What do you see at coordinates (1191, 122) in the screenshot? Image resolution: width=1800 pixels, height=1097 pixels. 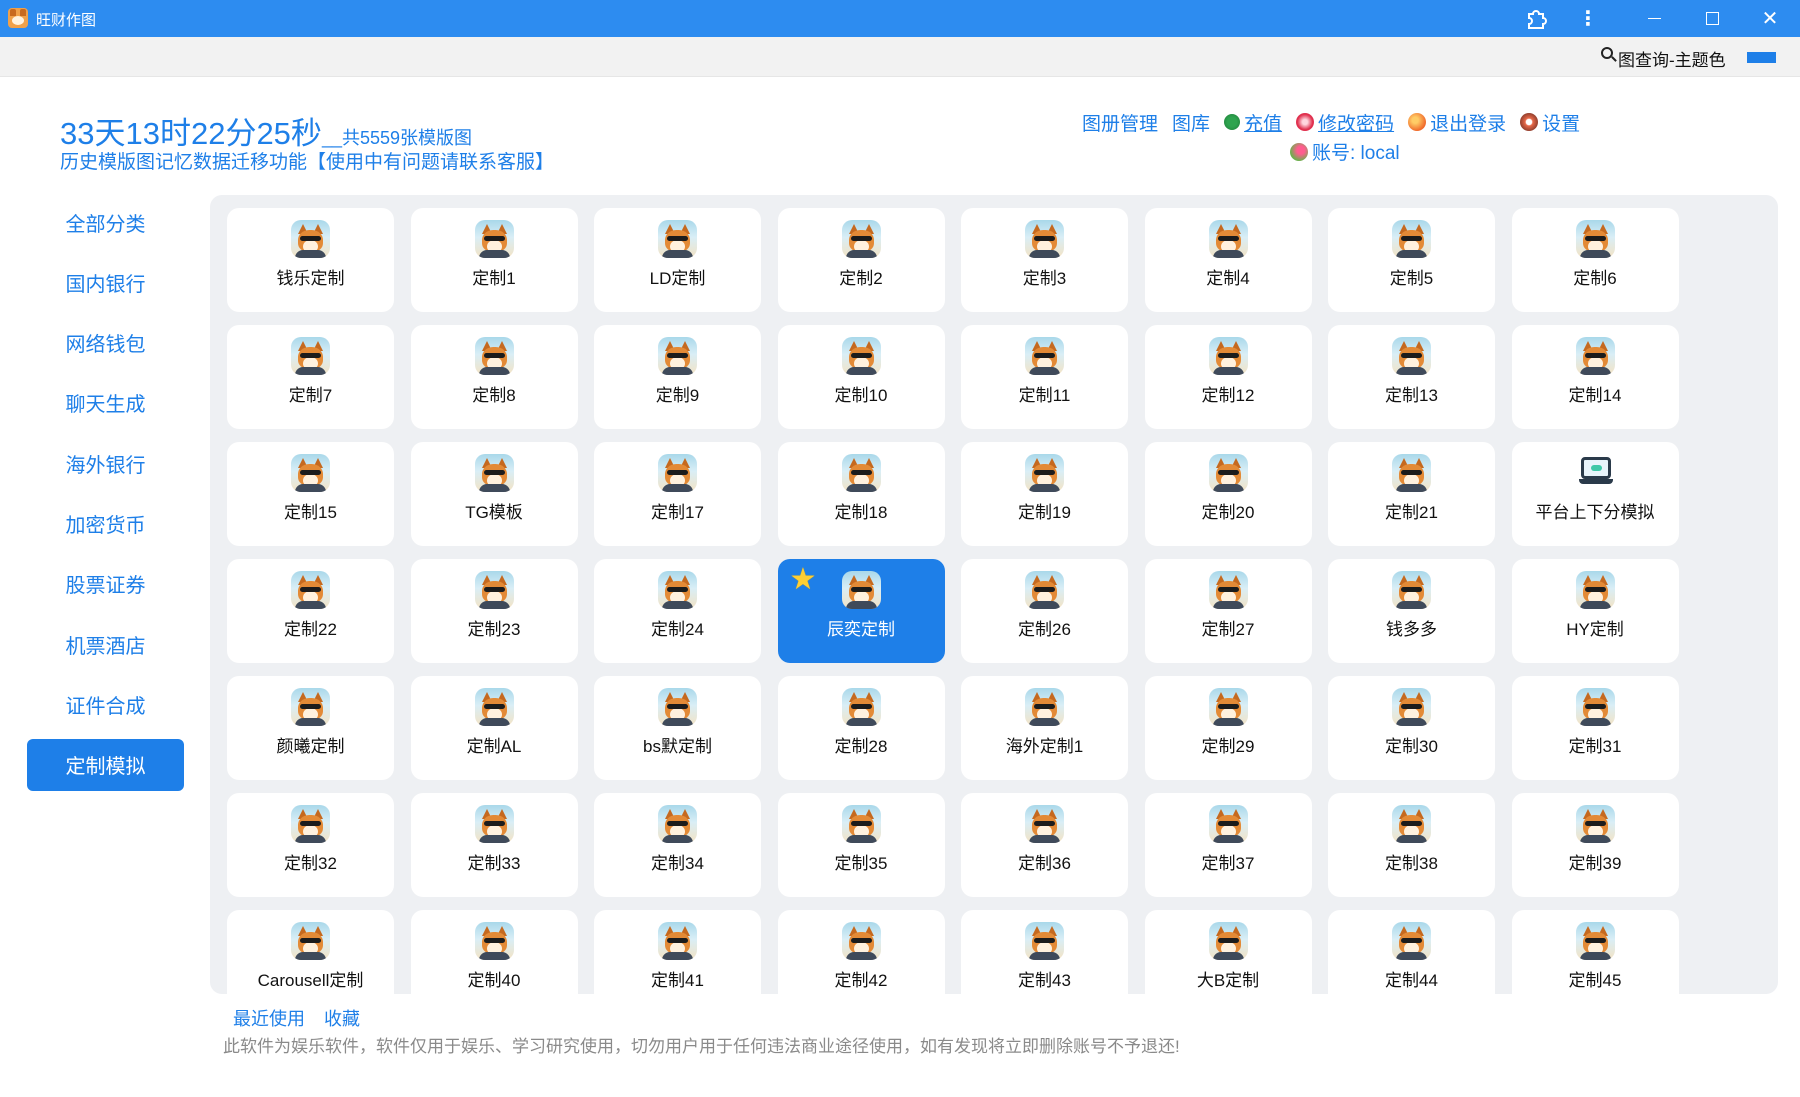 I see `gallery-link: 图库` at bounding box center [1191, 122].